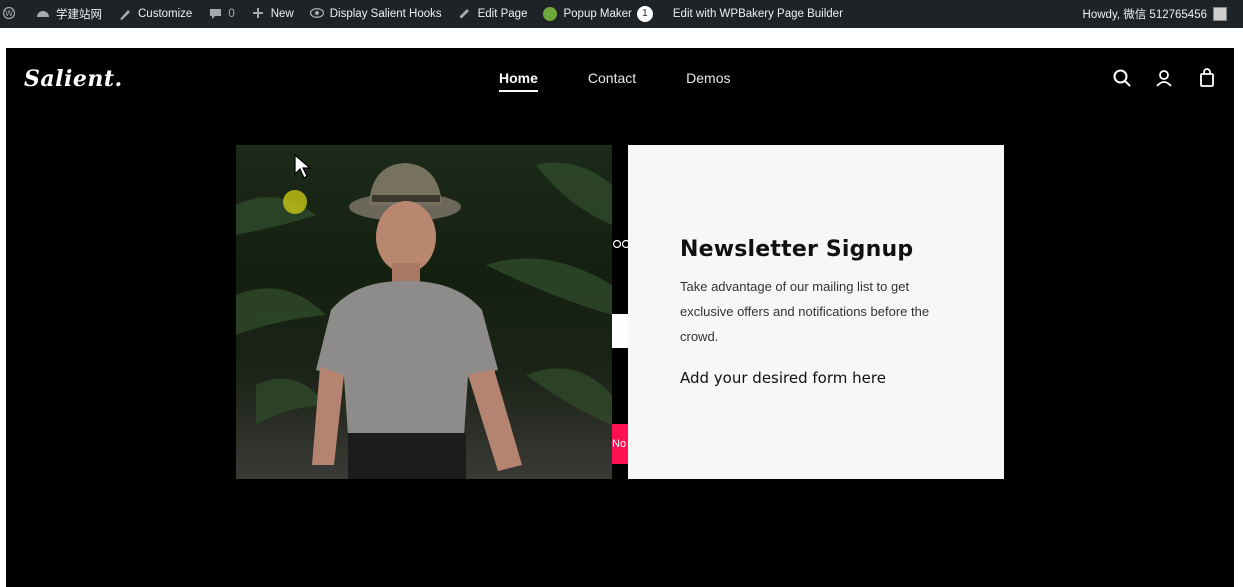 Image resolution: width=1243 pixels, height=587 pixels. I want to click on nav-item-demos: Demos, so click(708, 81).